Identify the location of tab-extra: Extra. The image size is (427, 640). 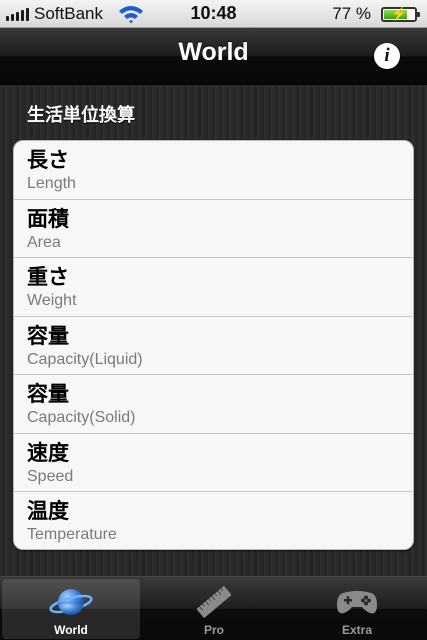
(357, 609).